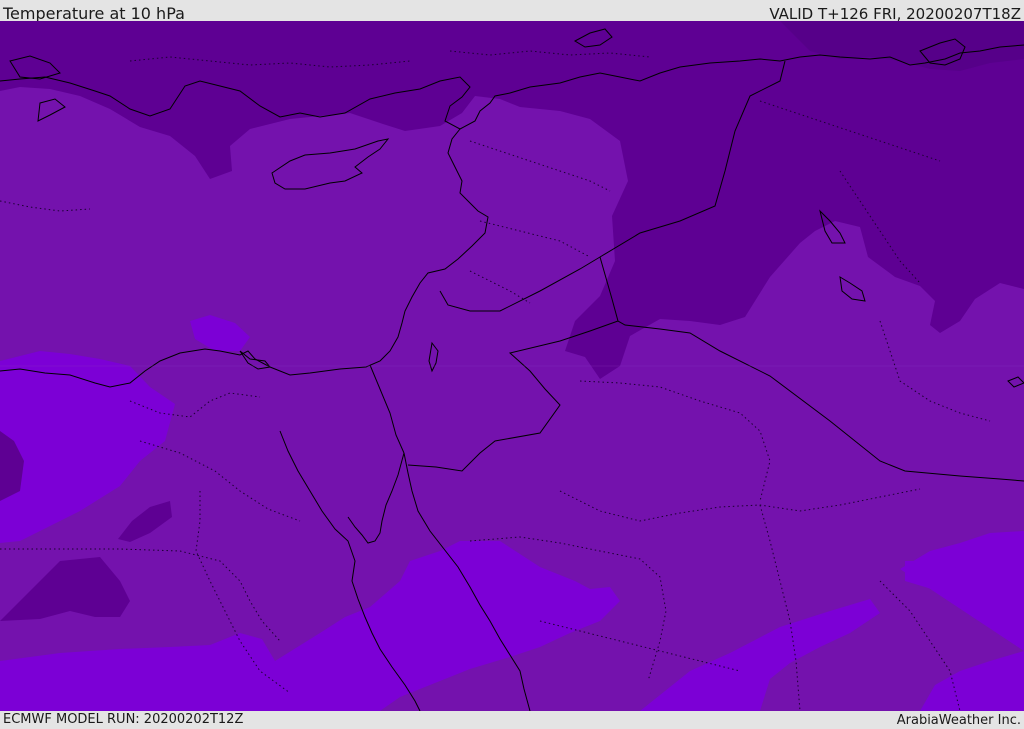  Describe the element at coordinates (958, 720) in the screenshot. I see `credit-label: ArabiaWeather Inc.` at that location.